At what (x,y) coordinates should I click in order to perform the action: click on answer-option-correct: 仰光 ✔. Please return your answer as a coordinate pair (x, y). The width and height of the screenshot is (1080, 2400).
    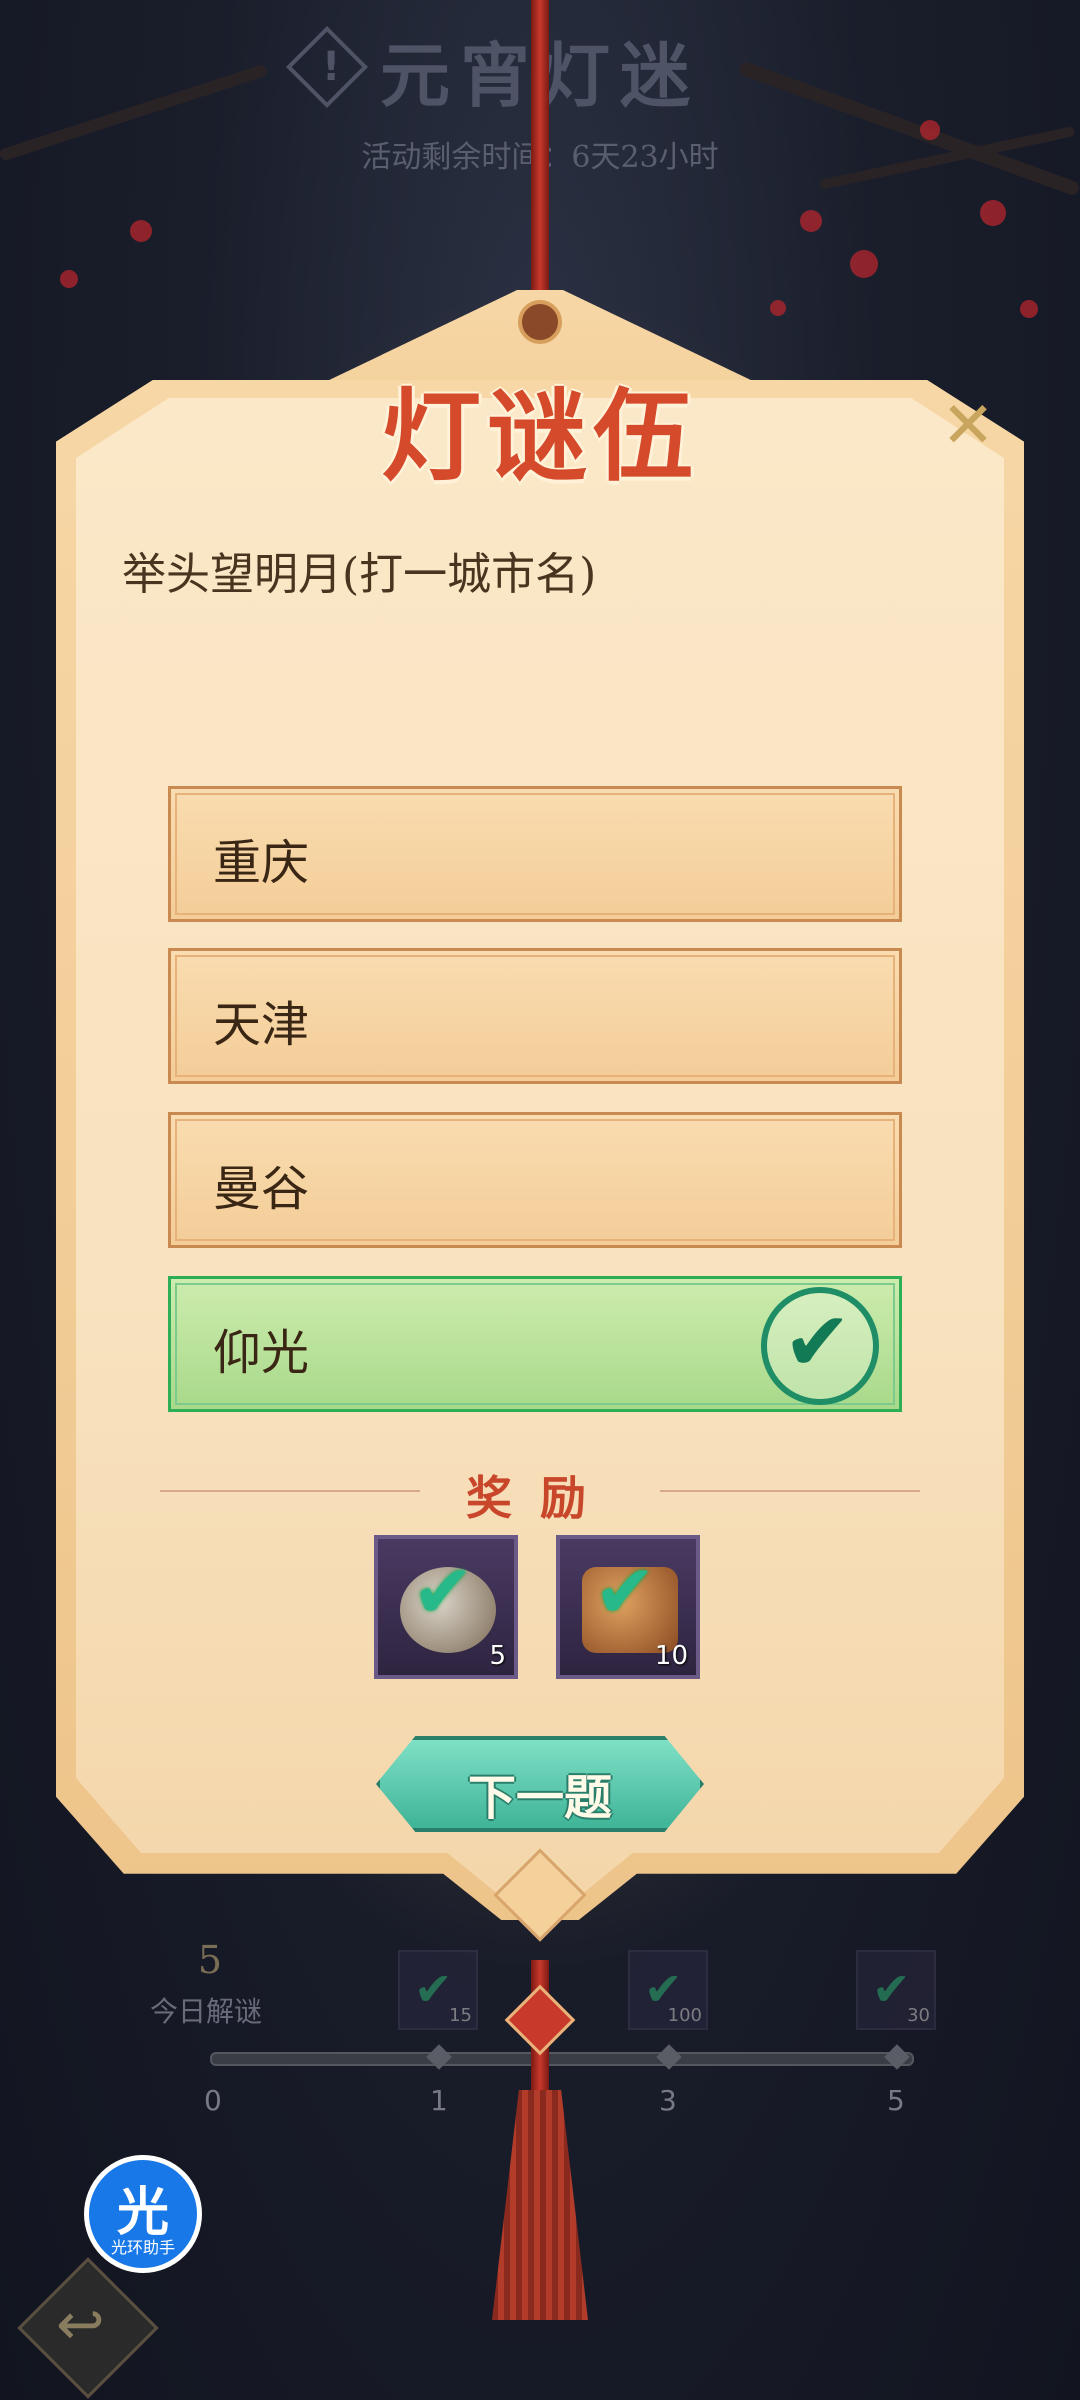
    Looking at the image, I should click on (535, 1344).